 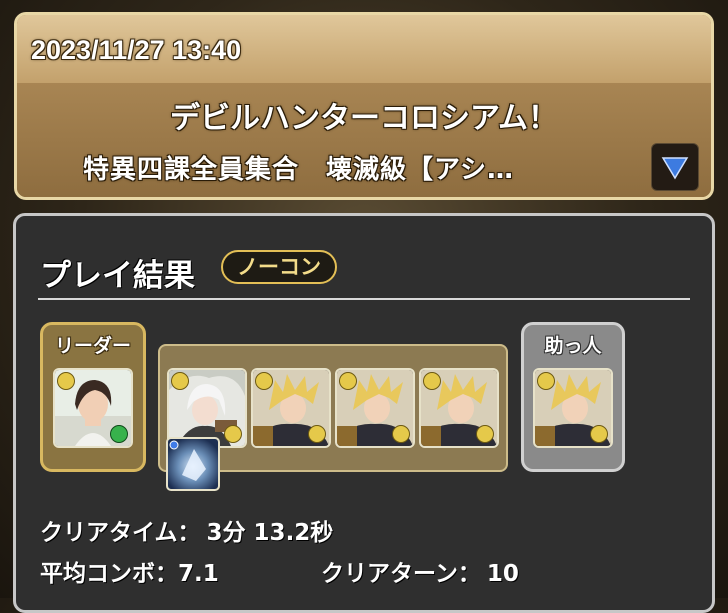 I want to click on title-divider, so click(x=364, y=299).